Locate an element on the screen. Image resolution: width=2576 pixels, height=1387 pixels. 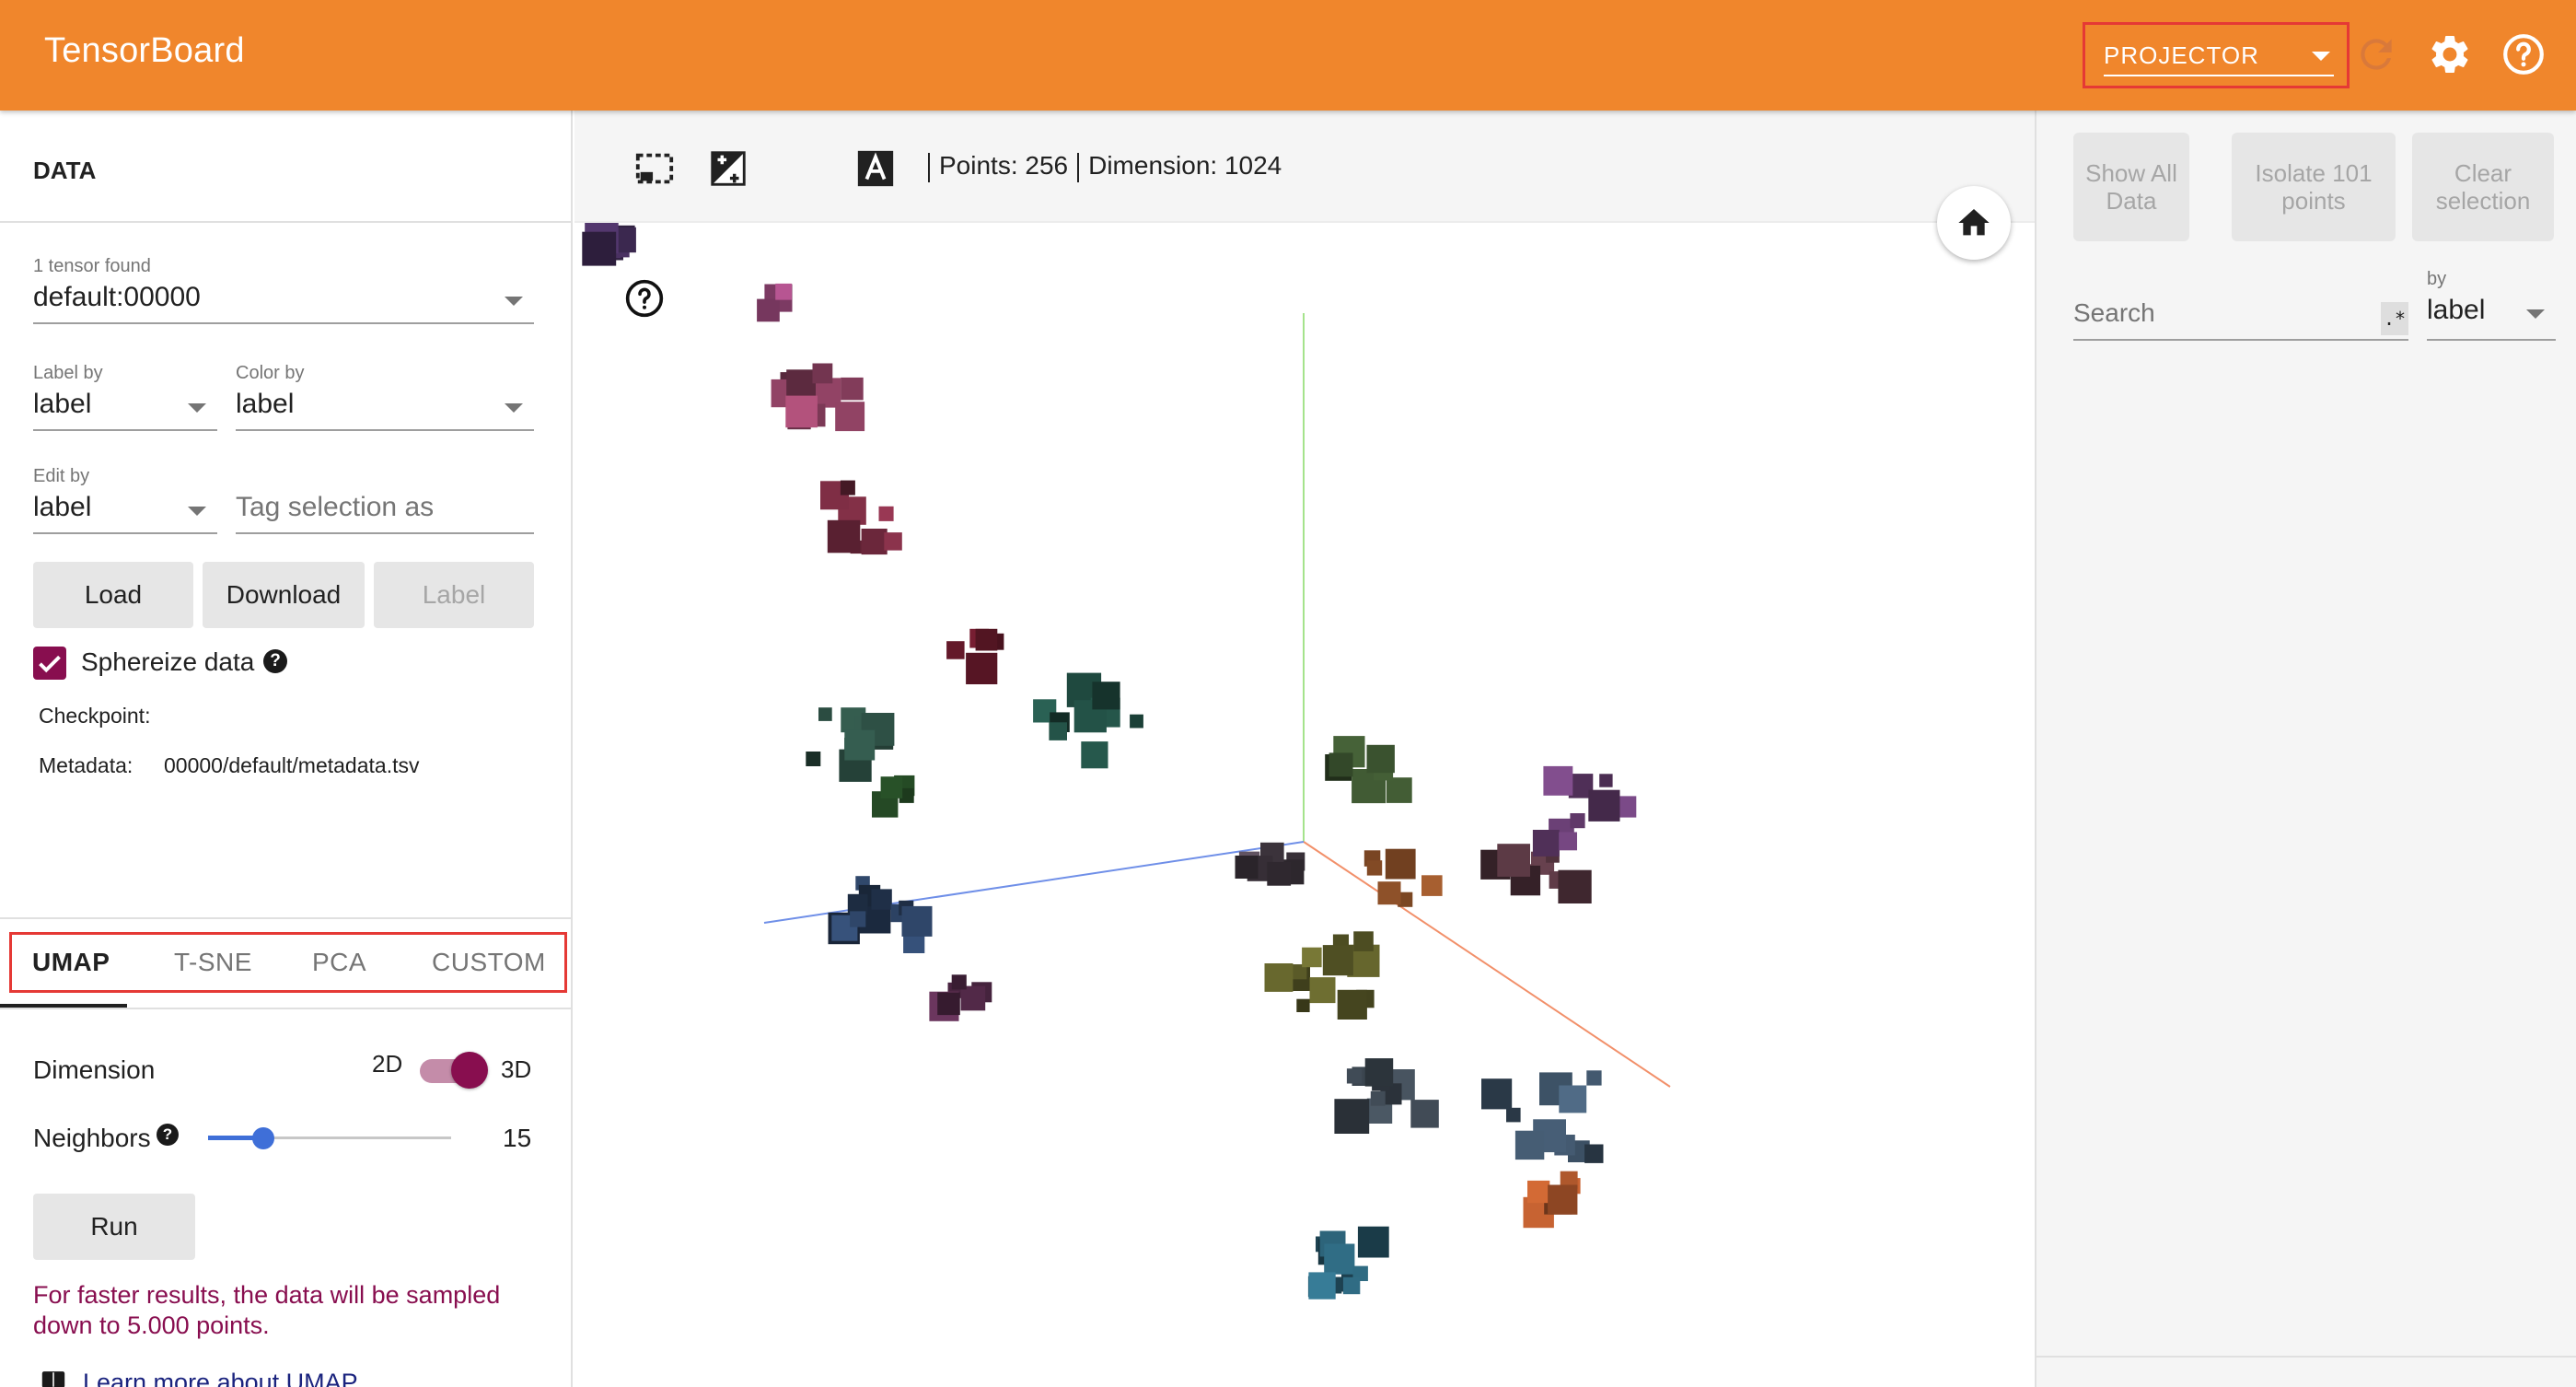
neighbors-slider-handle is located at coordinates (263, 1138).